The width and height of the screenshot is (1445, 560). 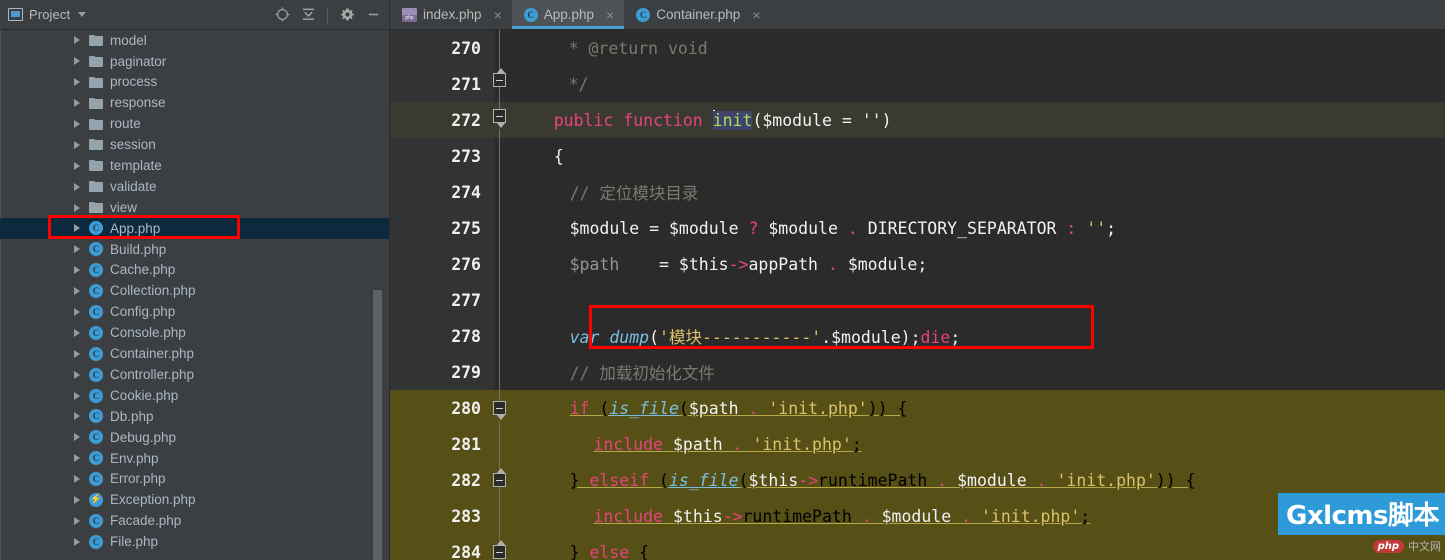 I want to click on tree-item-process: process, so click(x=195, y=82).